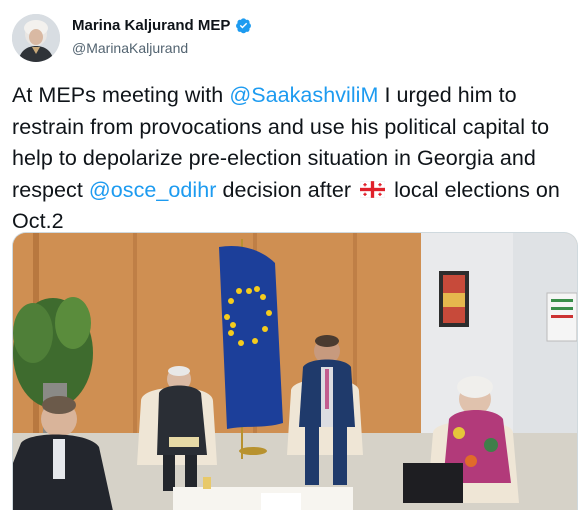  Describe the element at coordinates (373, 189) in the screenshot. I see `georgia-flag-icon` at that location.